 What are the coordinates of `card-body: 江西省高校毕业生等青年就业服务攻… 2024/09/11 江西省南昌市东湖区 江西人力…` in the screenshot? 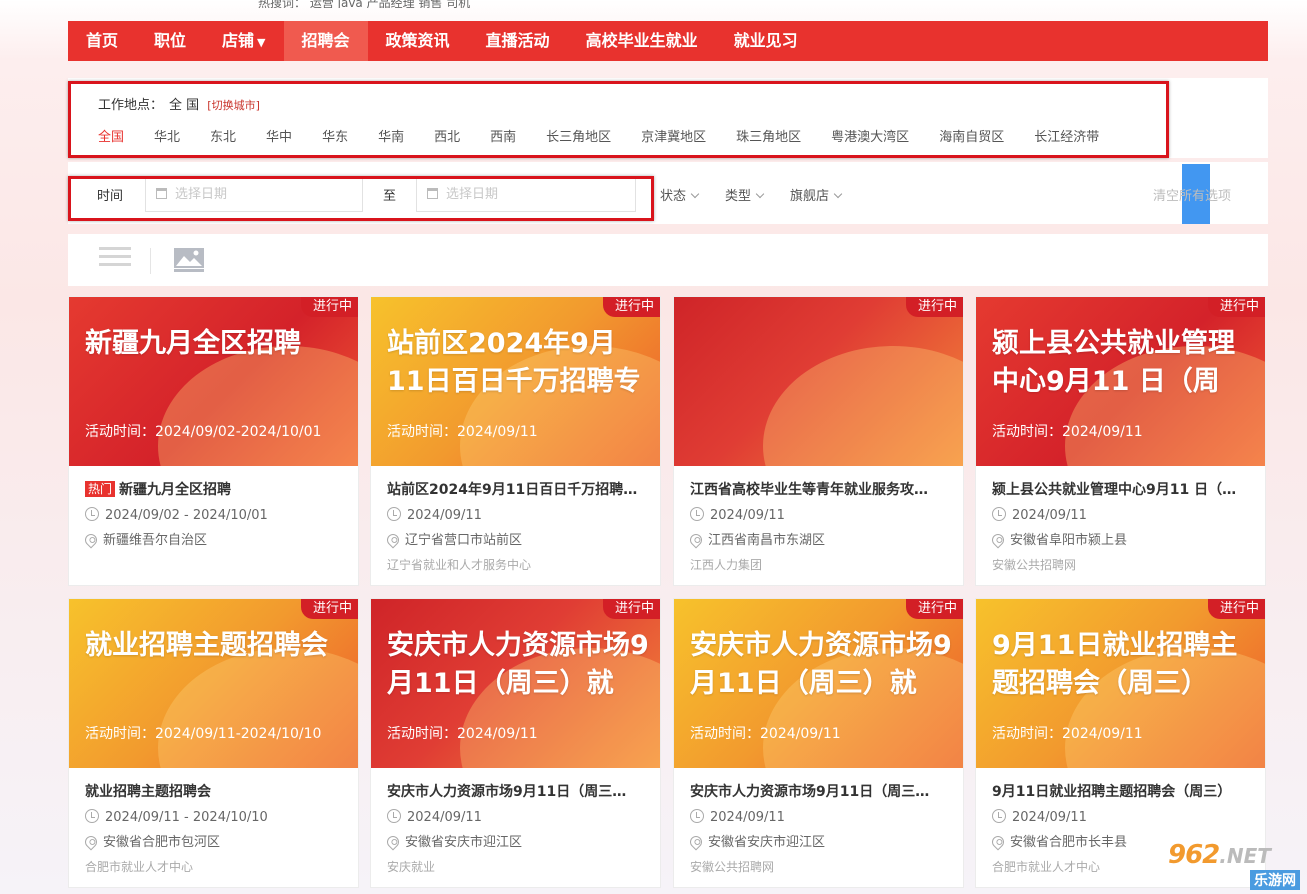 It's located at (818, 520).